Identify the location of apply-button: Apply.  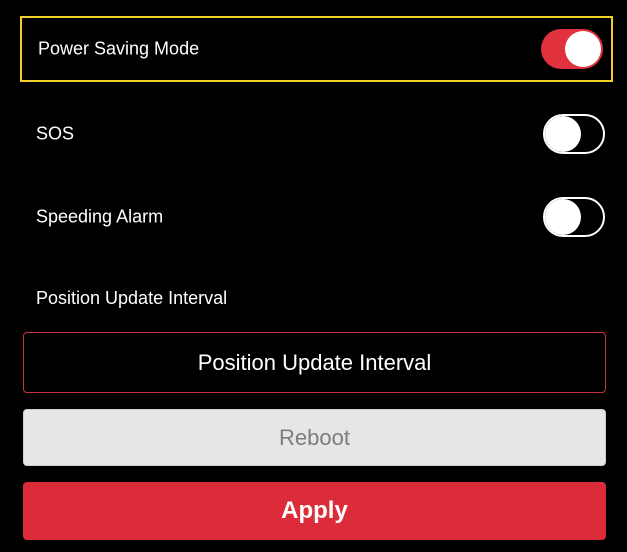
(314, 511).